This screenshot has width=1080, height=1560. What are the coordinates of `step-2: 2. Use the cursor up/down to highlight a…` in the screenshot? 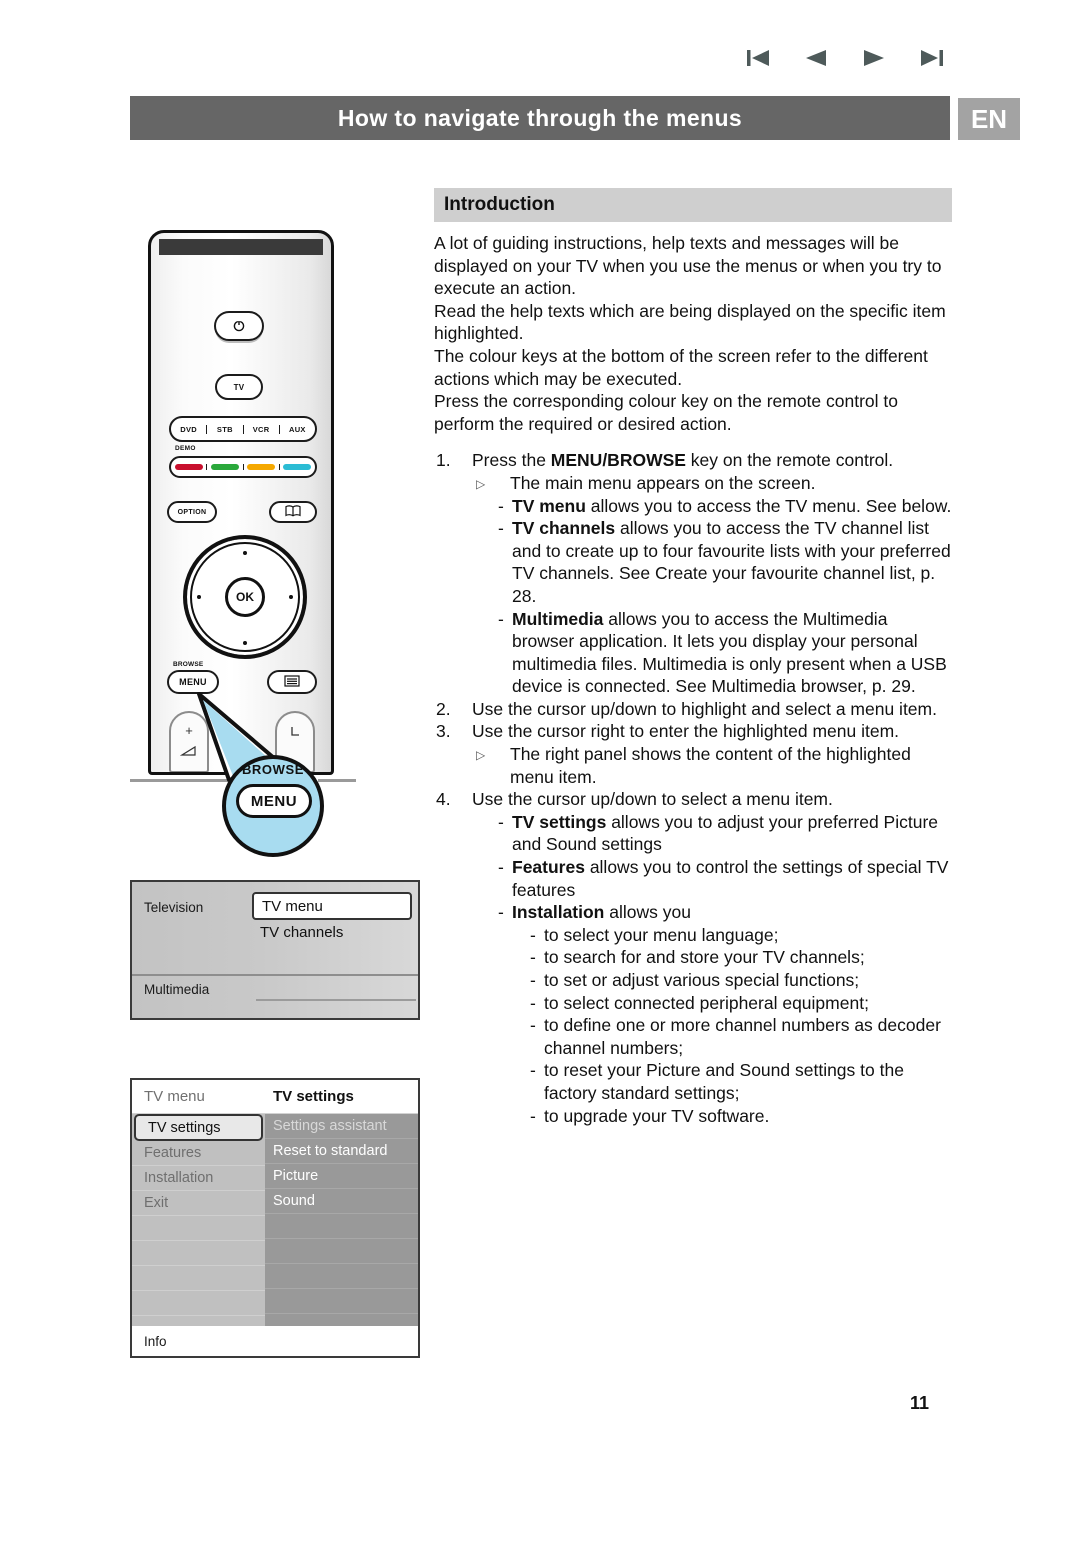 It's located at (693, 709).